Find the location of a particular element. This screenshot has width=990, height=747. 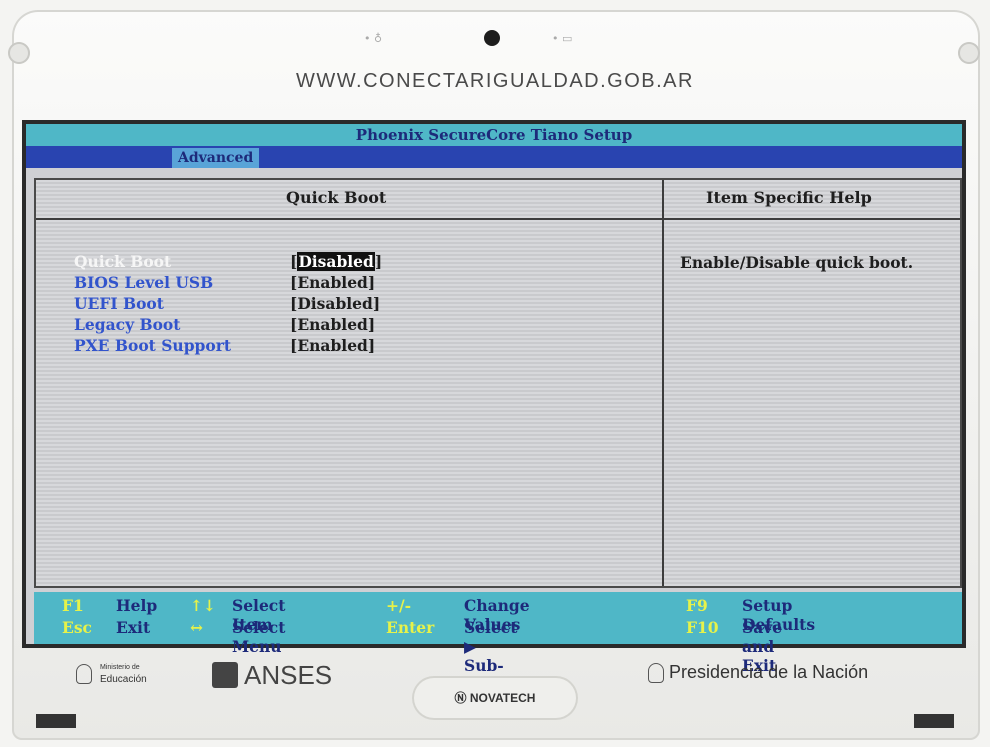

key-esc: Esc is located at coordinates (77, 627).